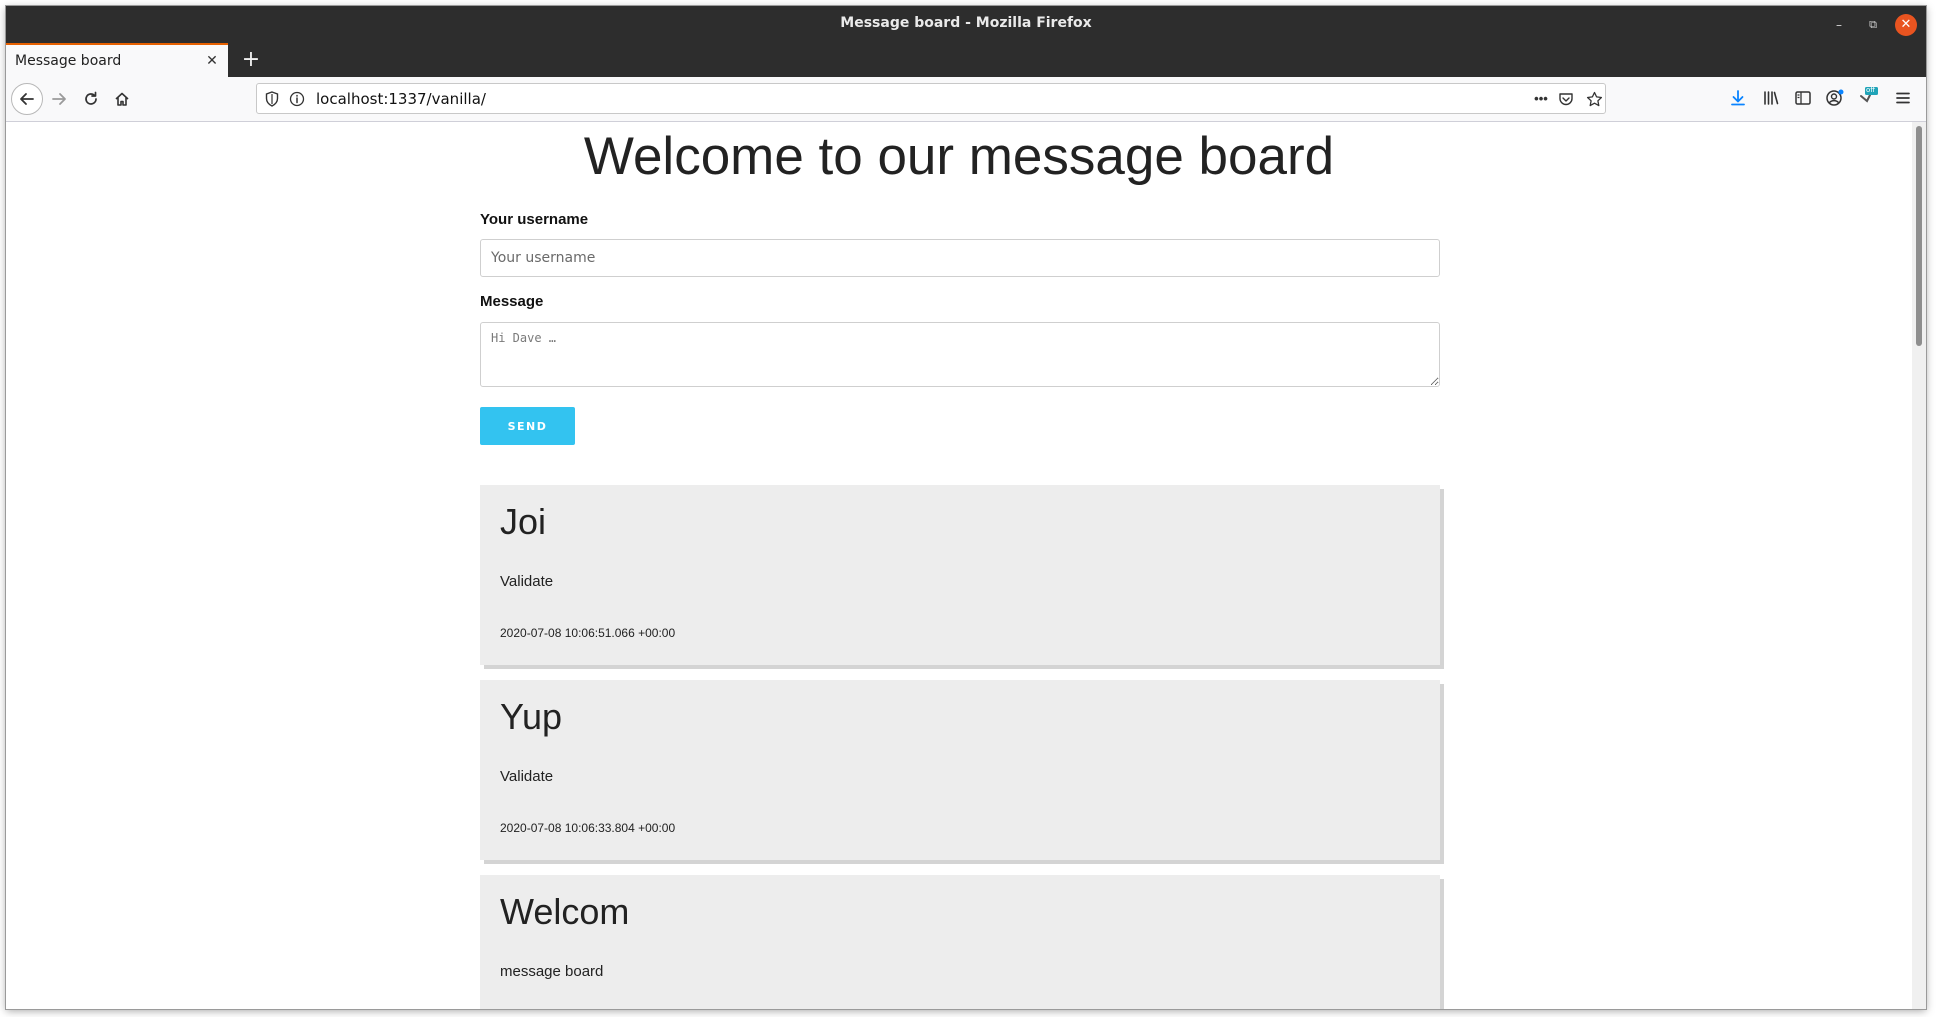 The width and height of the screenshot is (1936, 1017). I want to click on message-author: Joi, so click(523, 521).